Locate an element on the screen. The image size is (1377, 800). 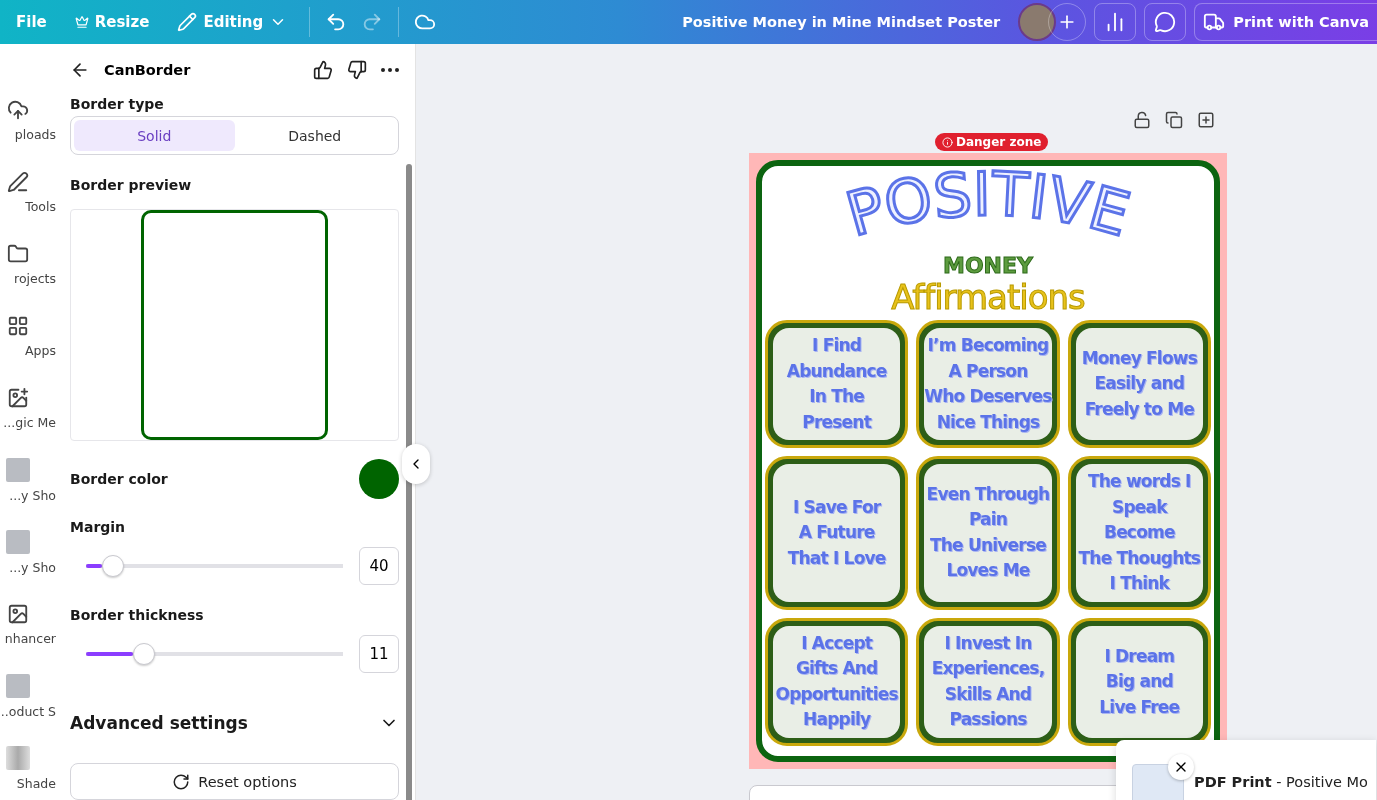
close-button is located at coordinates (1181, 767).